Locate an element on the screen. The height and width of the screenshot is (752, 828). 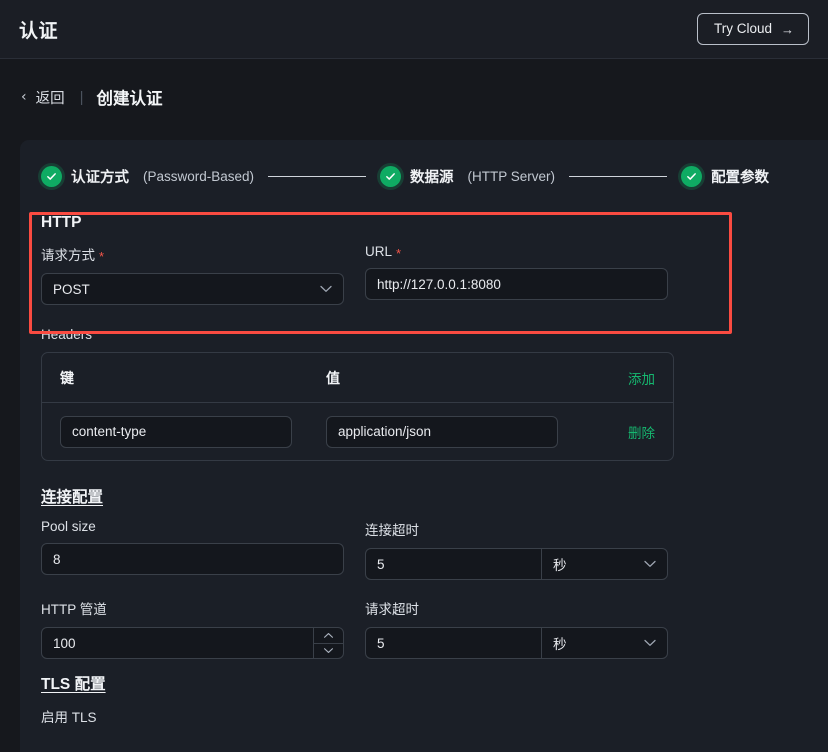
pool-size-group: Pool size 8 is located at coordinates (192, 549).